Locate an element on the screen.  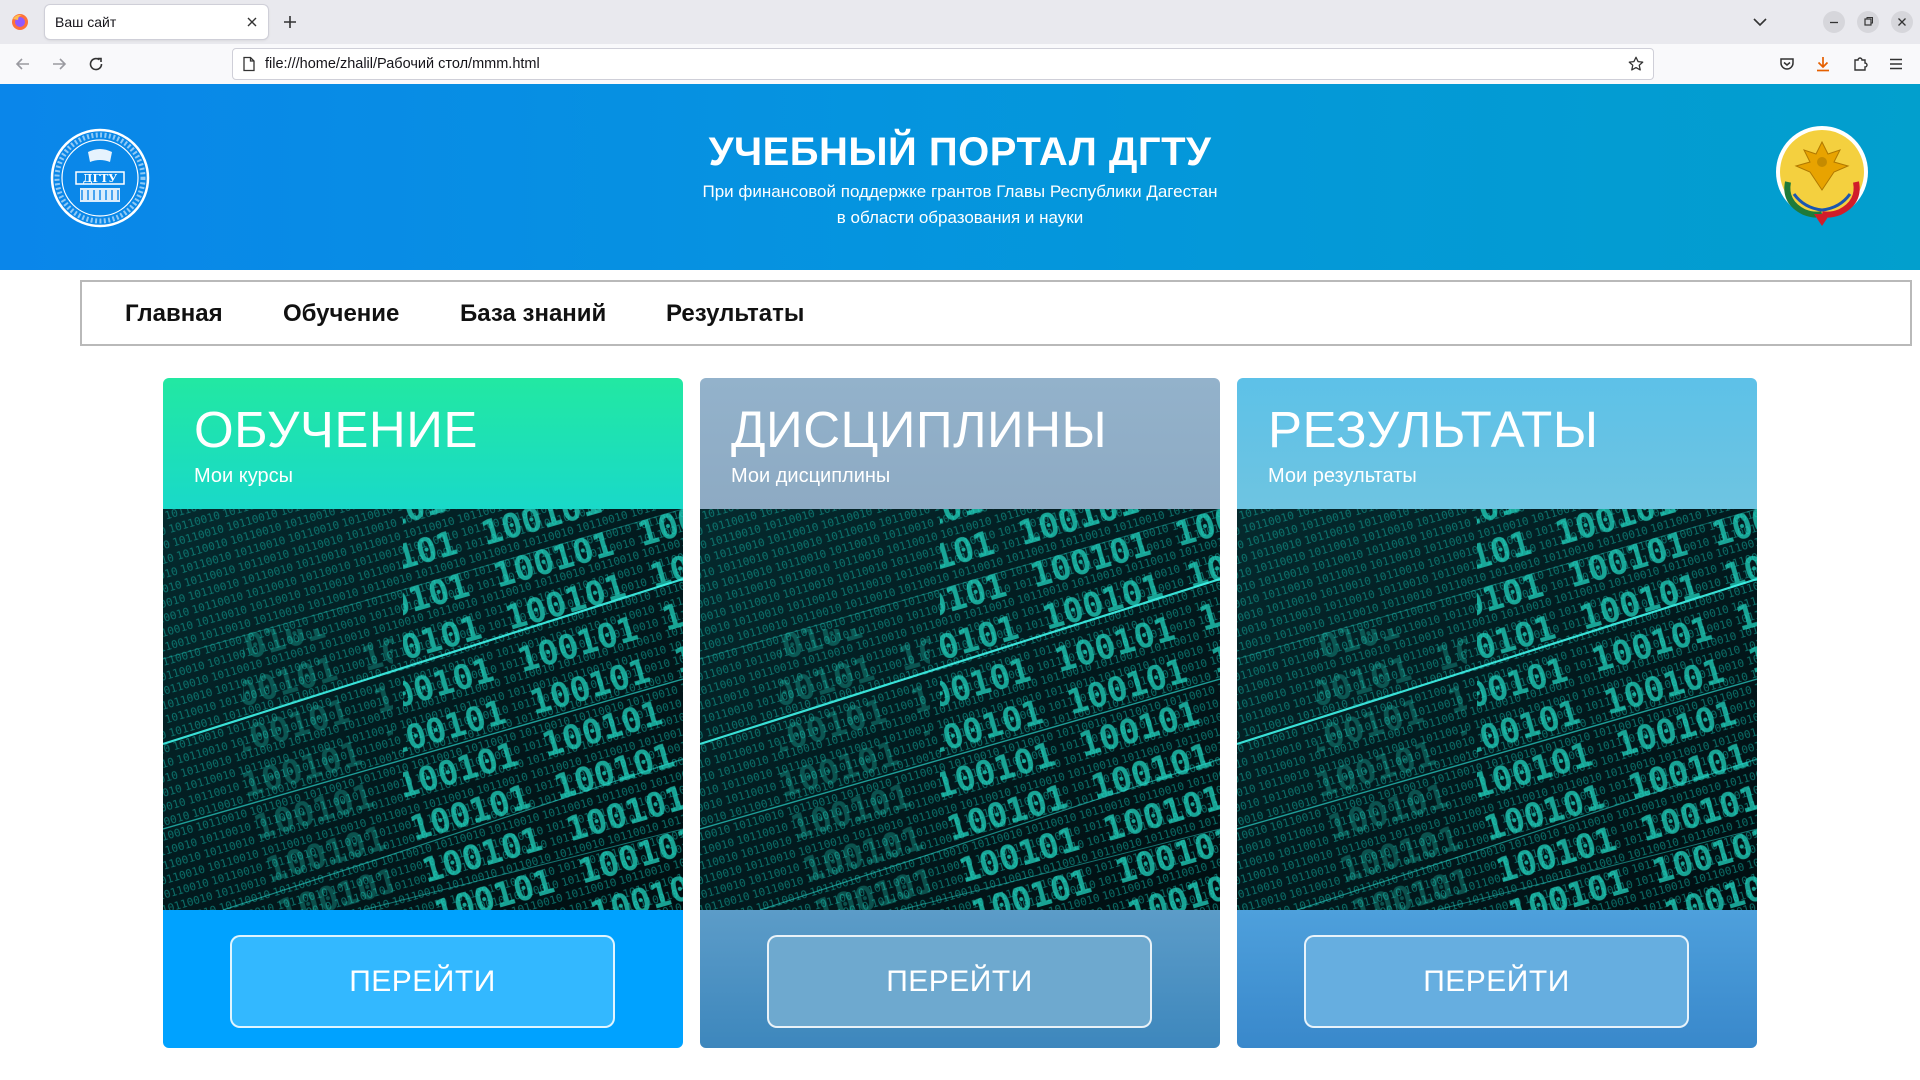
tab-title: Ваш сайт is located at coordinates (86, 22).